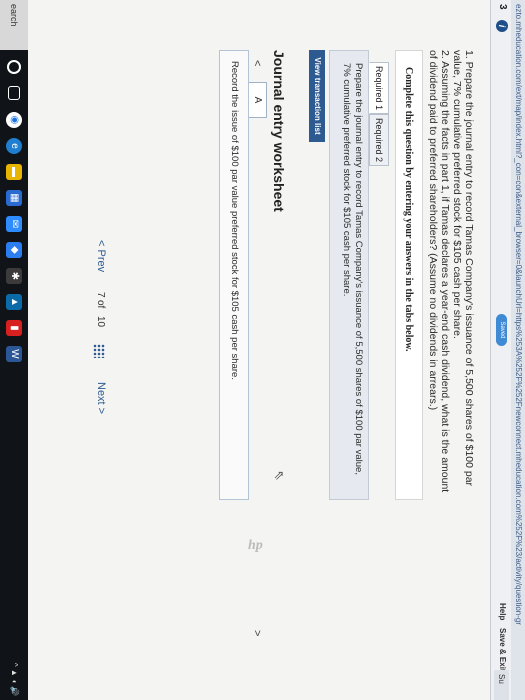  I want to click on app-icon: ◆, so click(14, 250).